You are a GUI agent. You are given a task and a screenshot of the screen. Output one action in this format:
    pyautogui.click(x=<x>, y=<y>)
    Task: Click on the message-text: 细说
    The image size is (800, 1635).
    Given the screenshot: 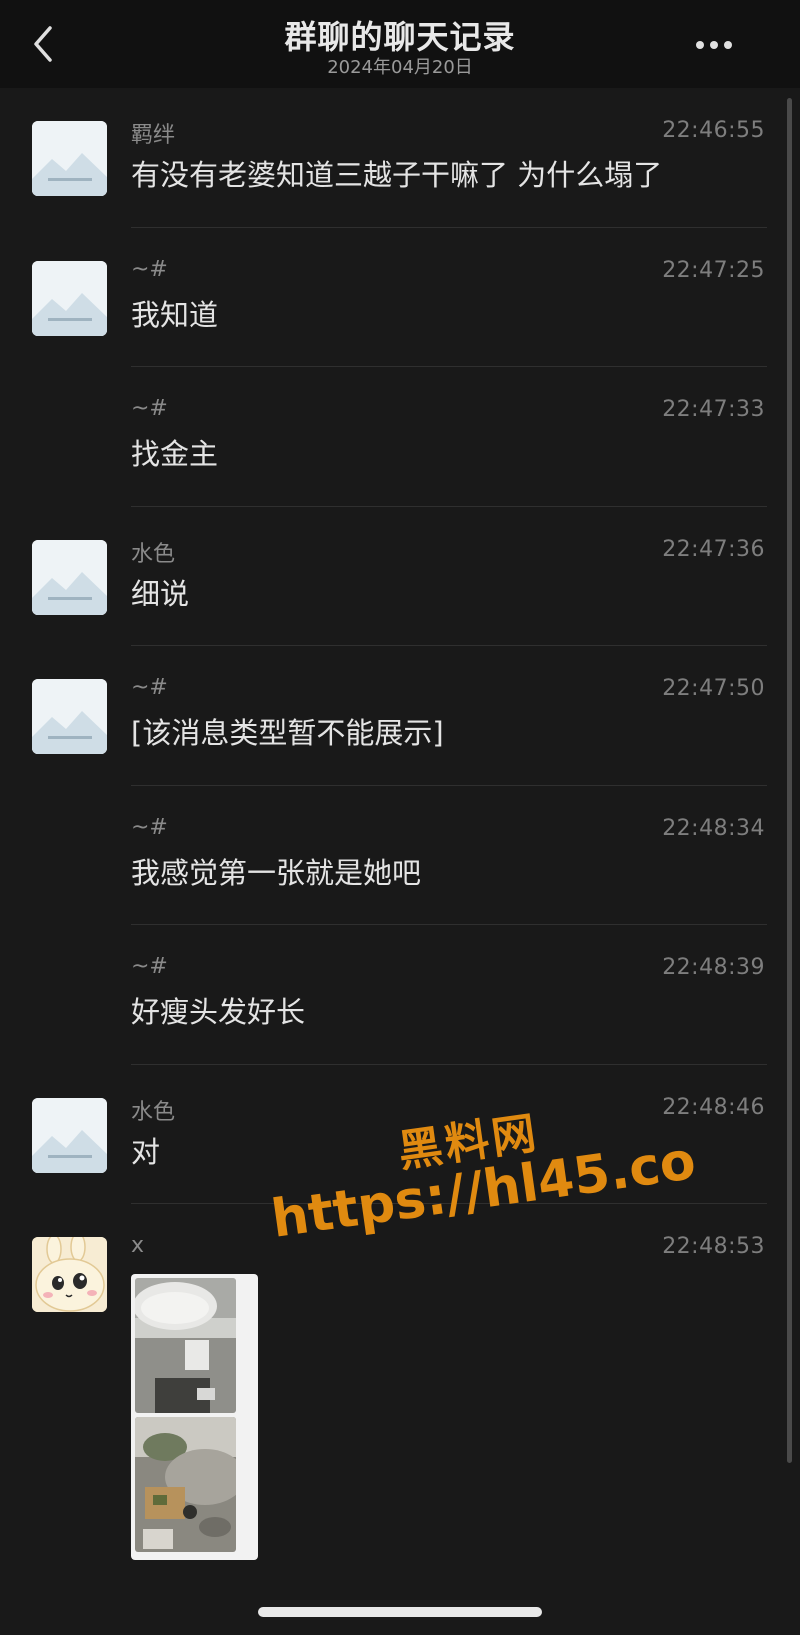 What is the action you would take?
    pyautogui.click(x=160, y=592)
    